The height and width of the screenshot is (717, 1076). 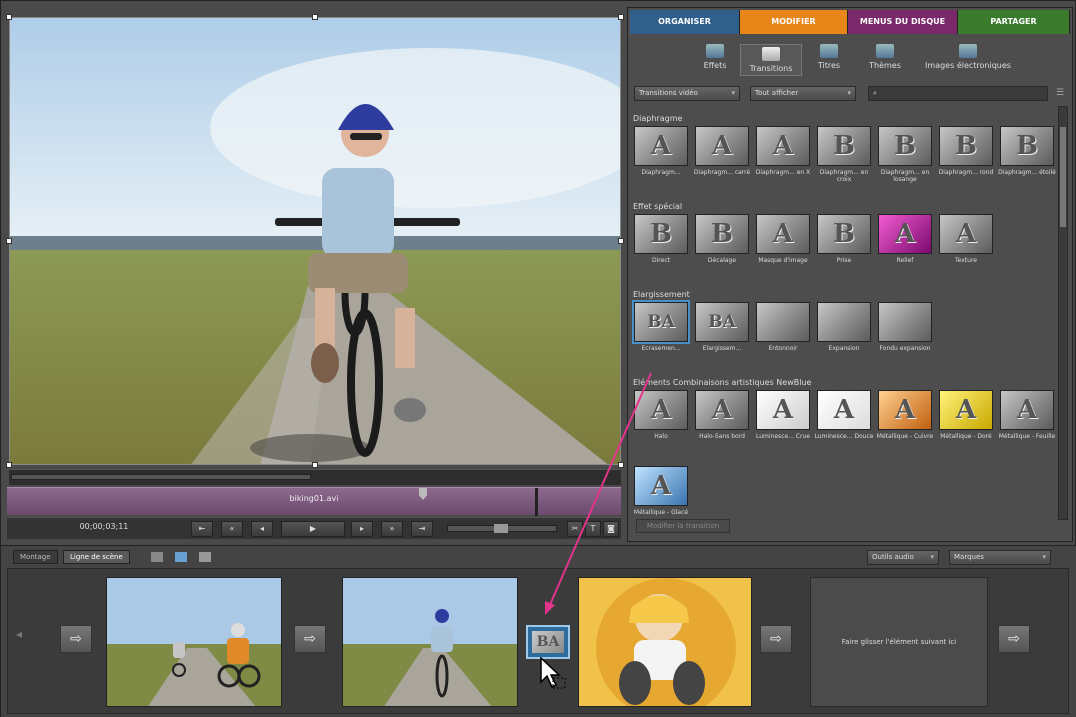 I want to click on show-dropdown: Tout afficher ▾, so click(x=803, y=93).